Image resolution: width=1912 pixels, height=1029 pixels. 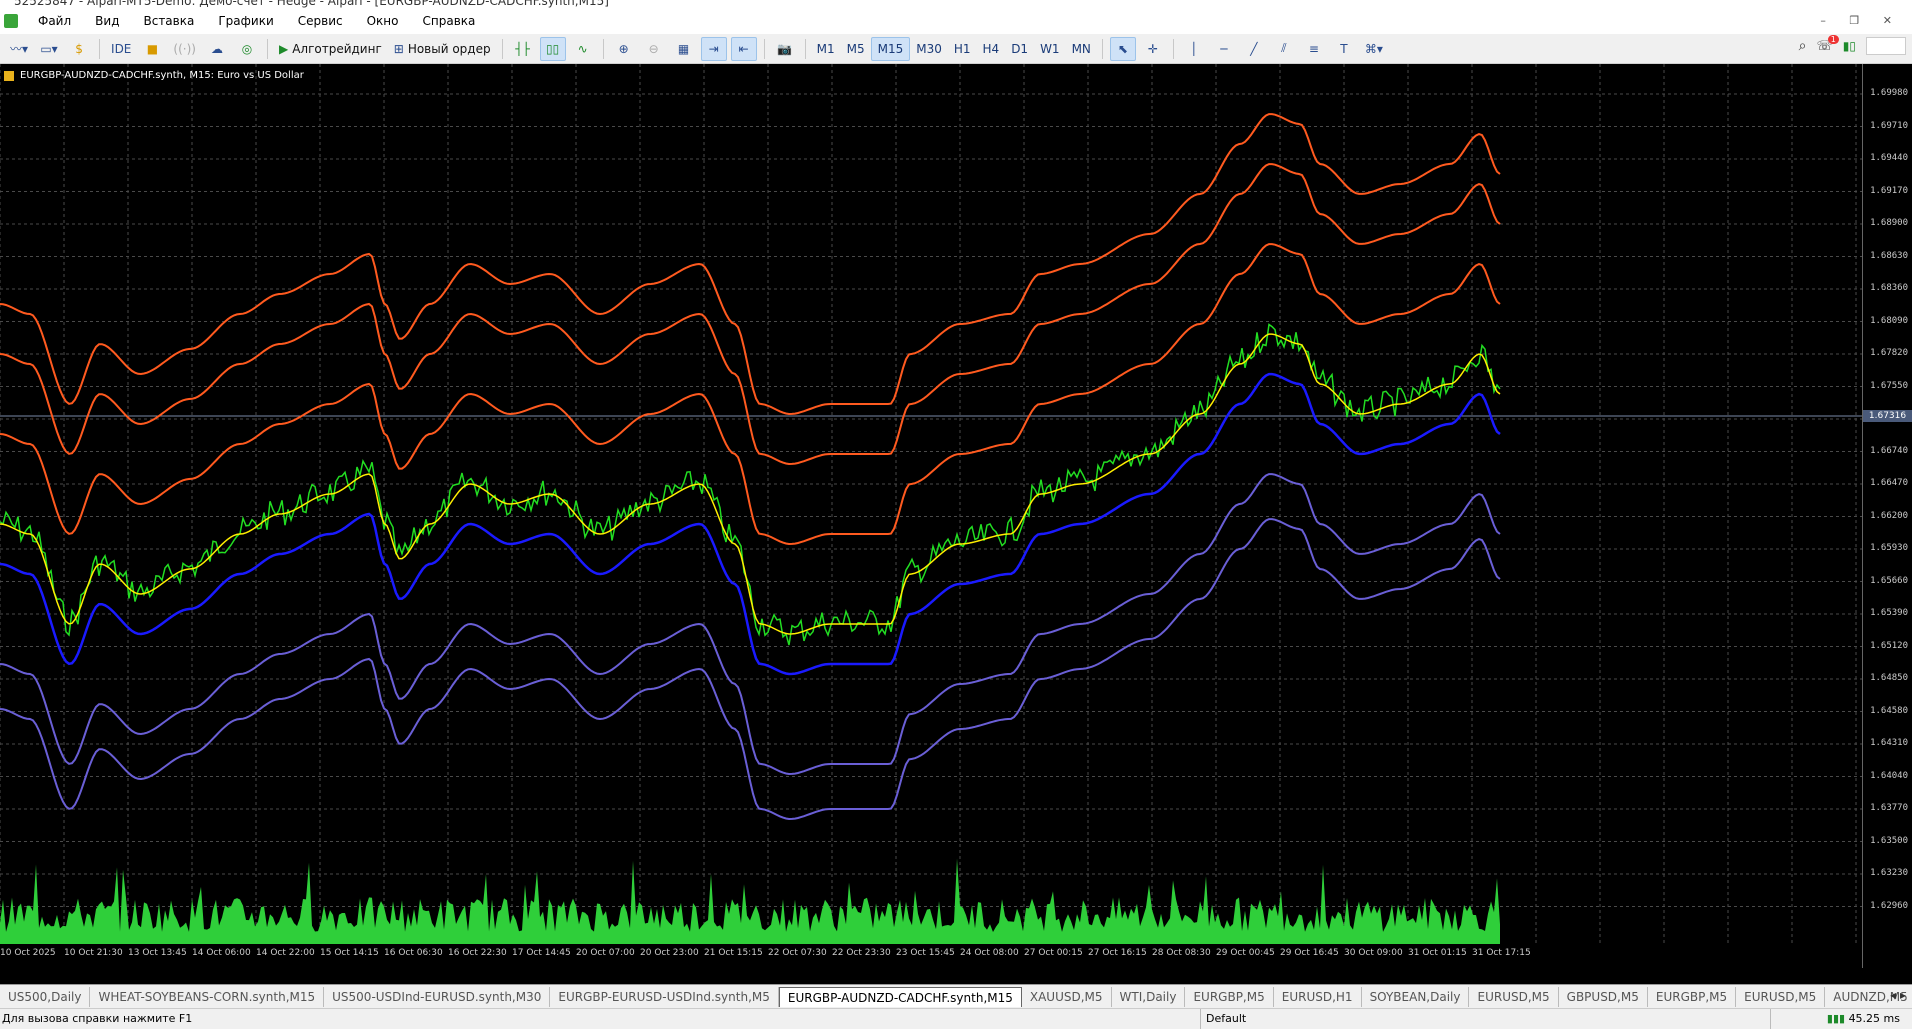 What do you see at coordinates (1153, 49) in the screenshot?
I see `crosshair-icon: ✛` at bounding box center [1153, 49].